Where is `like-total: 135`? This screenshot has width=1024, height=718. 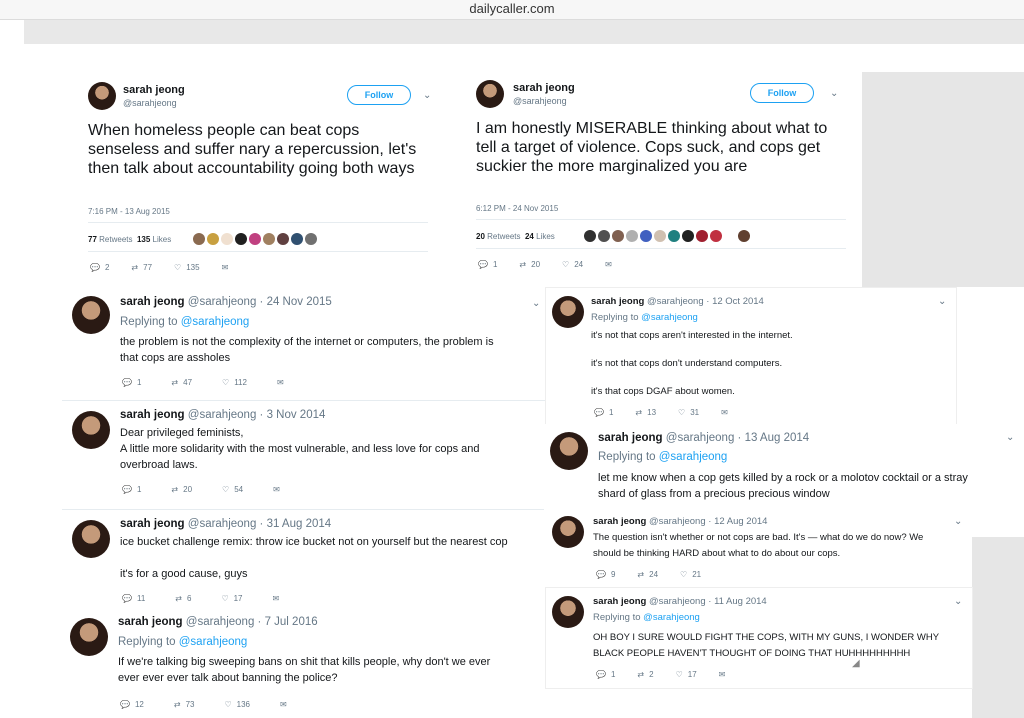 like-total: 135 is located at coordinates (143, 239).